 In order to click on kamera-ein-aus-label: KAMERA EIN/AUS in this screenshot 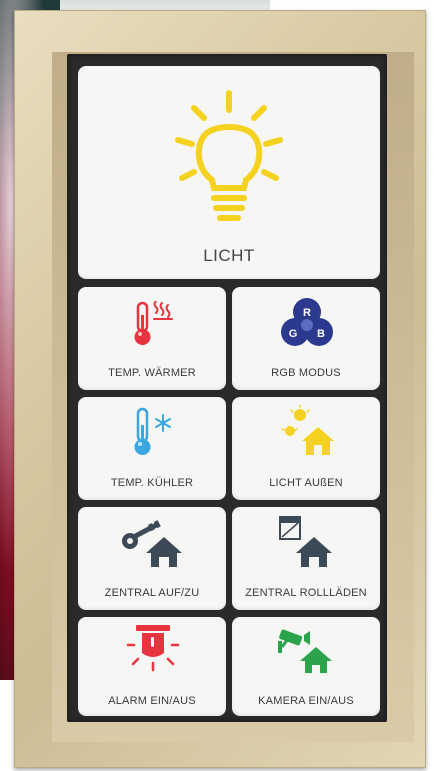, I will do `click(306, 701)`.